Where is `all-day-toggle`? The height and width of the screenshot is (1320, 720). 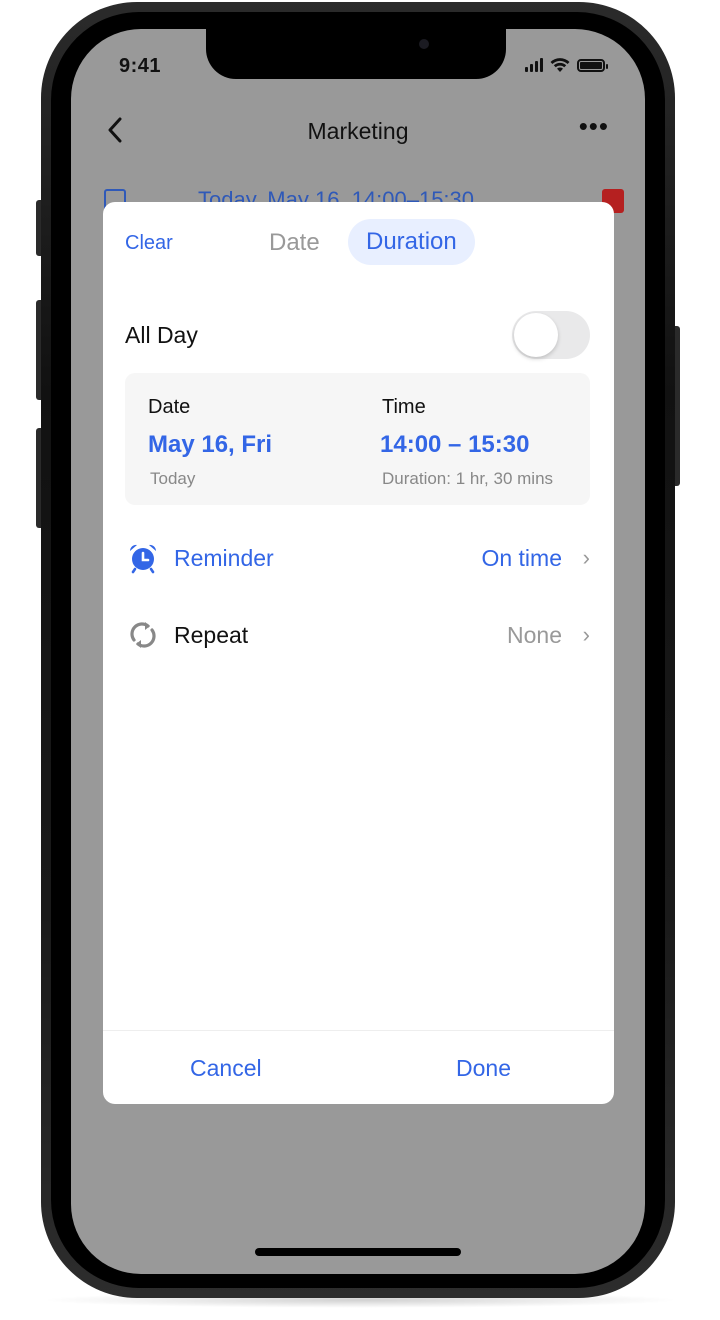 all-day-toggle is located at coordinates (551, 335).